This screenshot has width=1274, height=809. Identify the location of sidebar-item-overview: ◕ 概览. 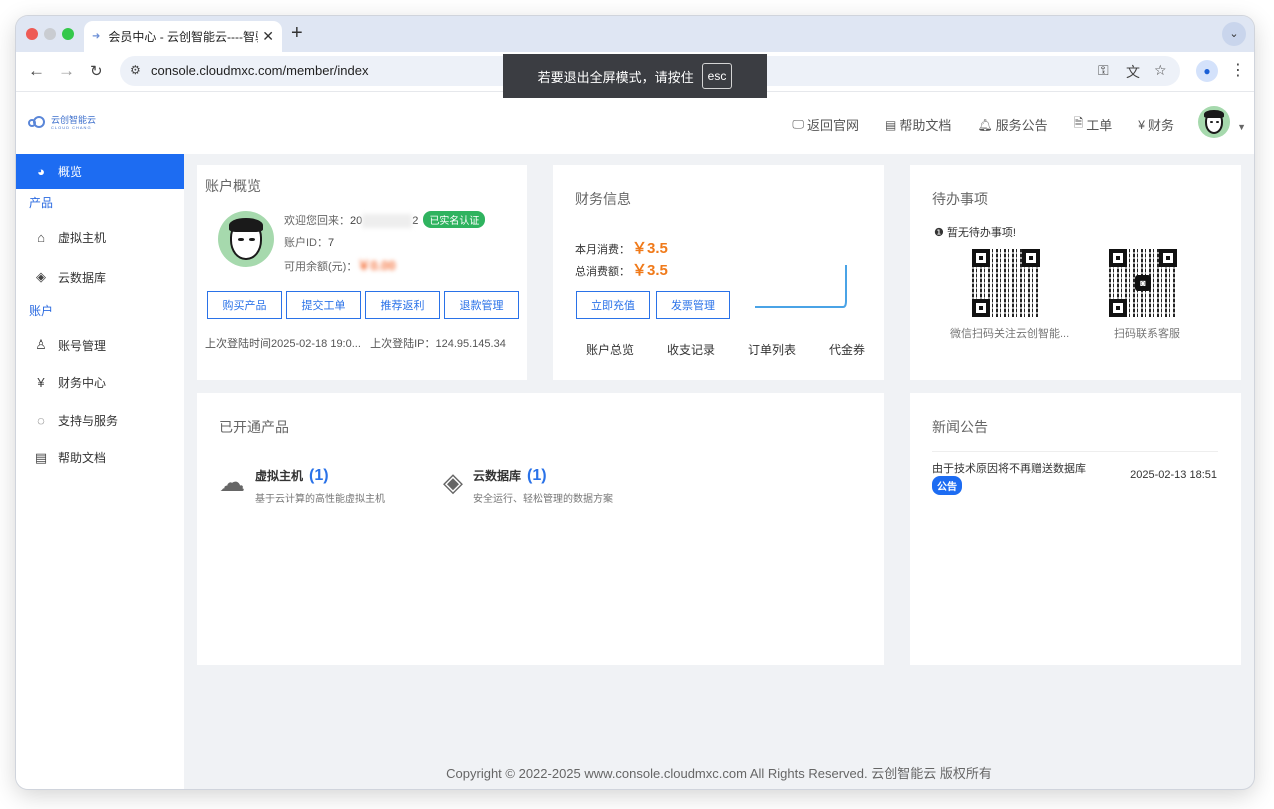
(100, 171).